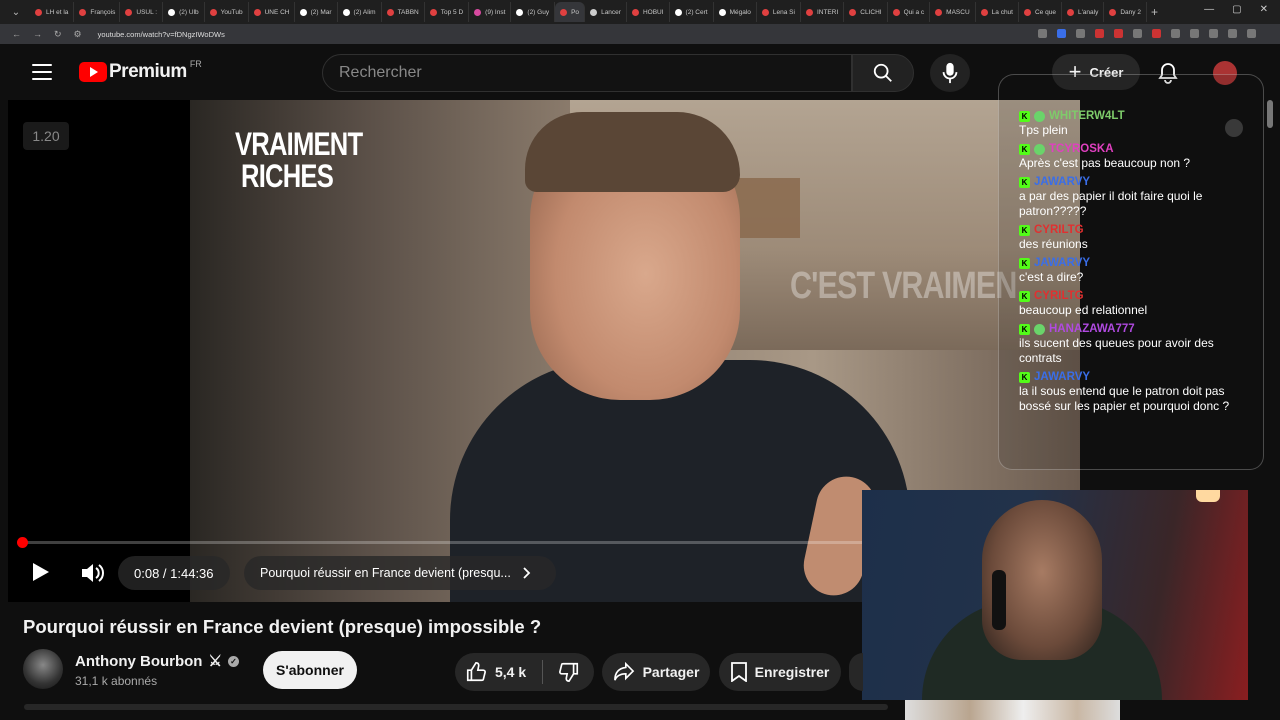  I want to click on browser-tab: Top 5 D, so click(447, 12).